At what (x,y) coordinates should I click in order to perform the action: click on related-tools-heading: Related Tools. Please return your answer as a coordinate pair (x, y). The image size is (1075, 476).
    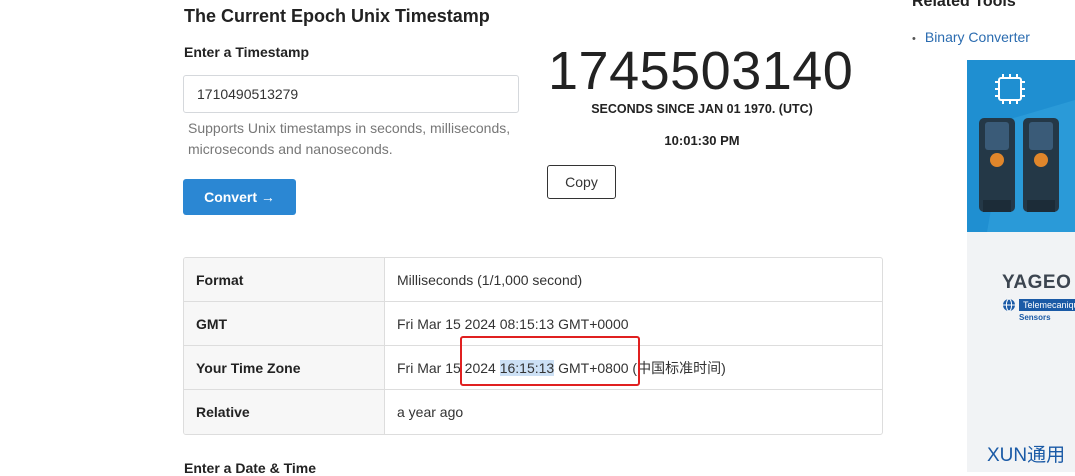
    Looking at the image, I should click on (964, 5).